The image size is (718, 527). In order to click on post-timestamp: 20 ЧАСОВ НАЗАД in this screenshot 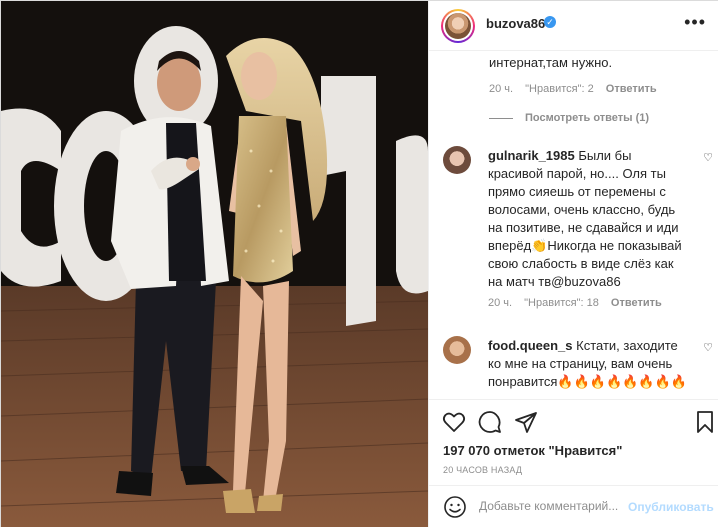, I will do `click(482, 470)`.